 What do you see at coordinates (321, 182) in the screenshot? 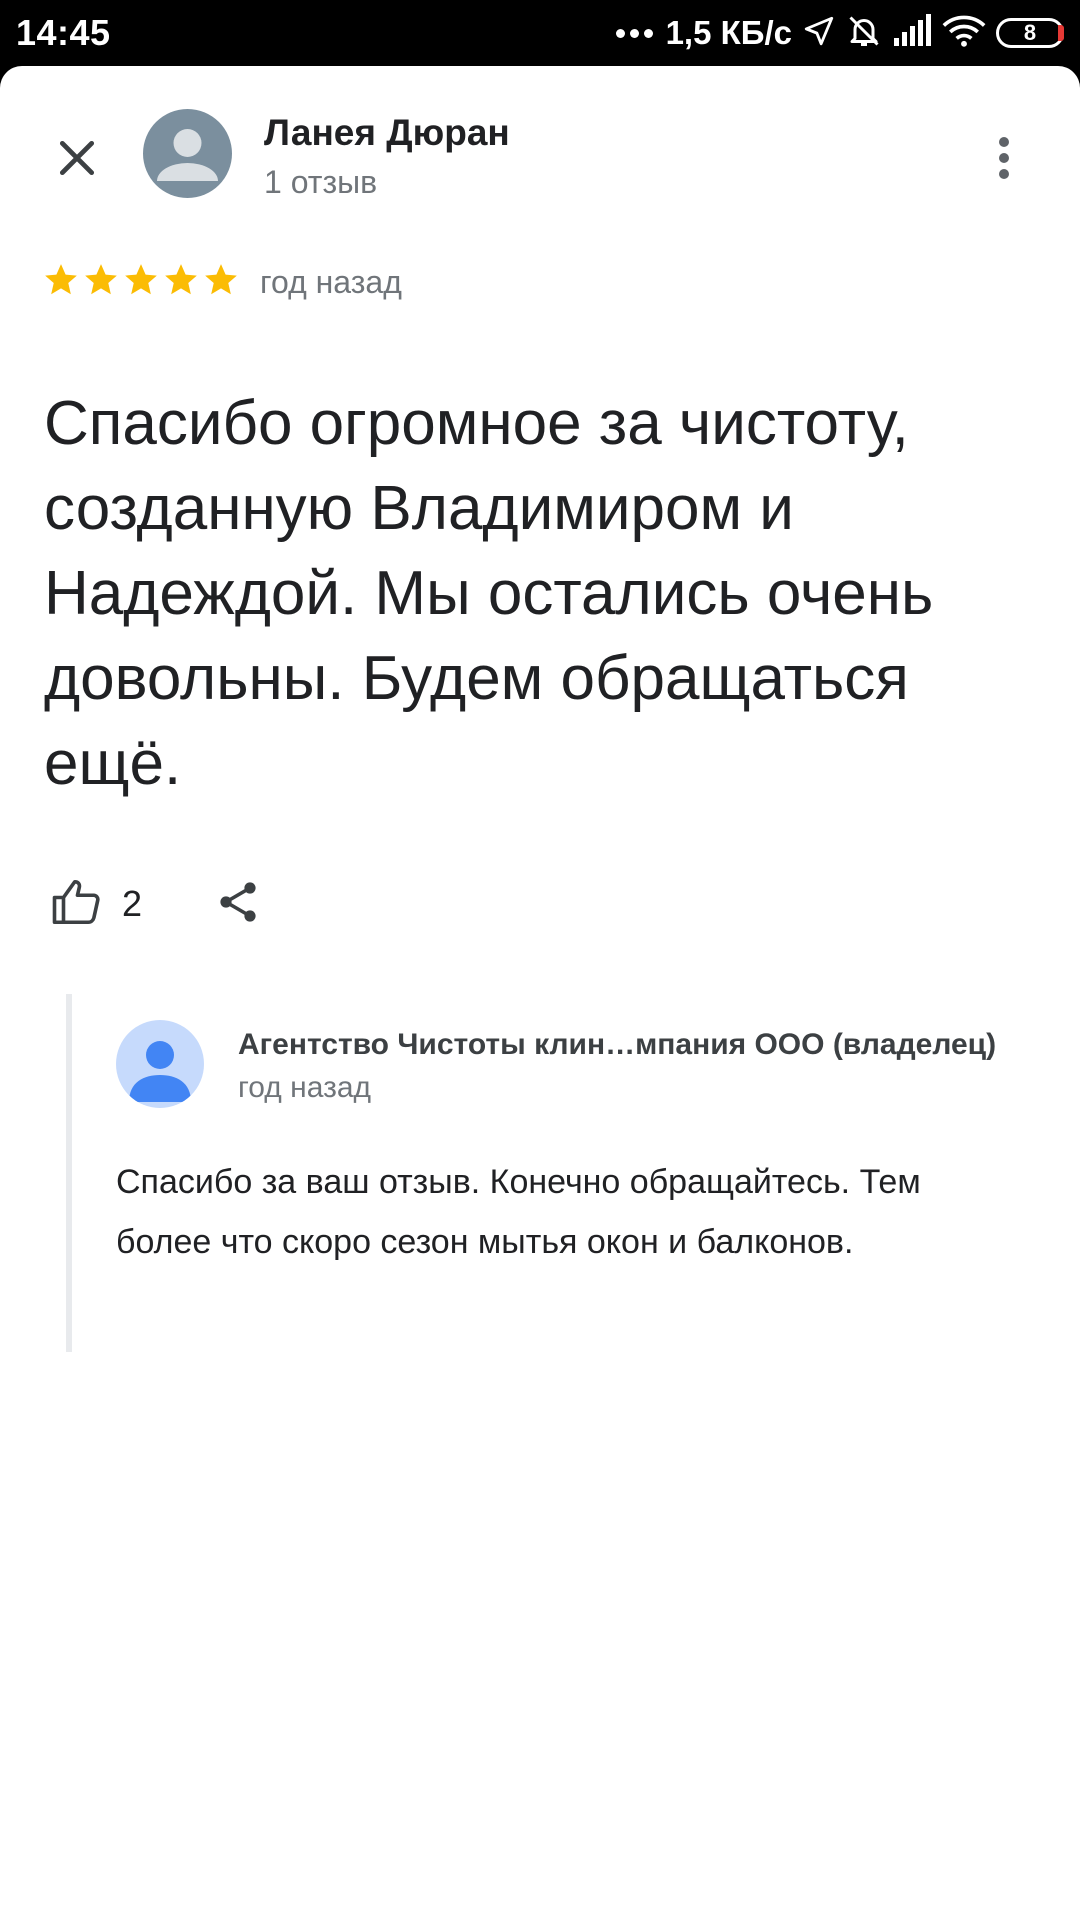
I see `reviewer-review-count: 1 отзыв` at bounding box center [321, 182].